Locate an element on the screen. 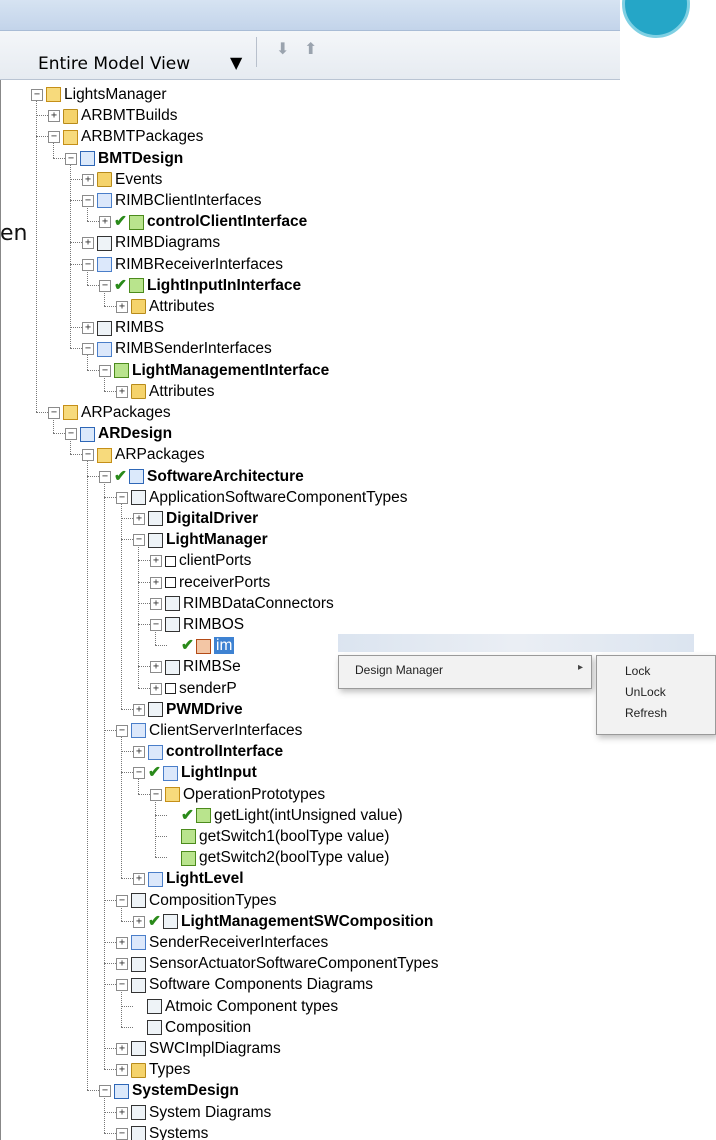 The image size is (716, 1140). tree-node: − CompositionTypes is located at coordinates (196, 900).